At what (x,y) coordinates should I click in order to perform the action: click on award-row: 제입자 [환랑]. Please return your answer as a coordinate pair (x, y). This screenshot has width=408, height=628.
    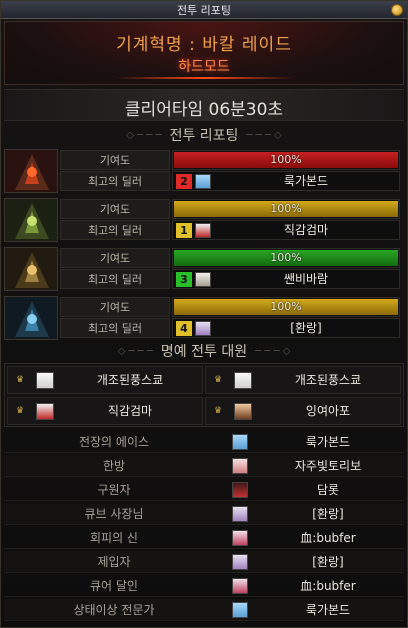
    Looking at the image, I should click on (204, 562).